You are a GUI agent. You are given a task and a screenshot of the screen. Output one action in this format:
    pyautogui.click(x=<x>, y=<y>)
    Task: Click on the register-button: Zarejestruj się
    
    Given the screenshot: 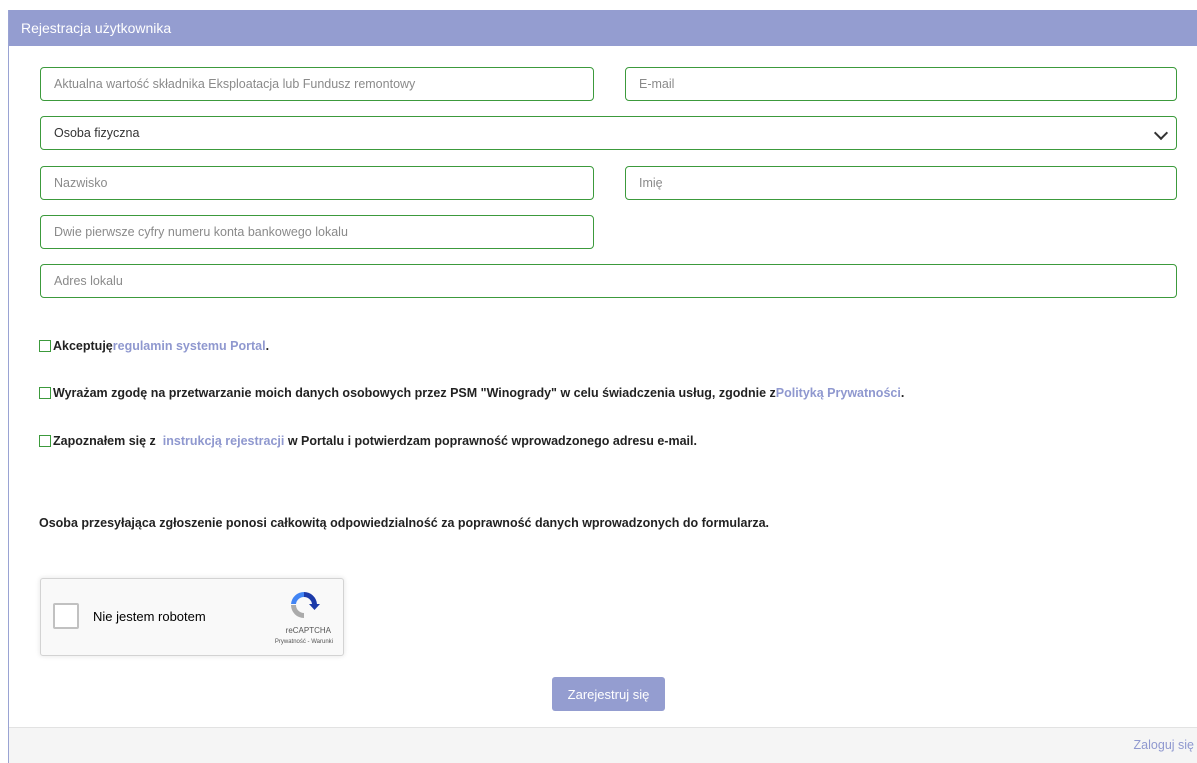 What is the action you would take?
    pyautogui.click(x=608, y=694)
    